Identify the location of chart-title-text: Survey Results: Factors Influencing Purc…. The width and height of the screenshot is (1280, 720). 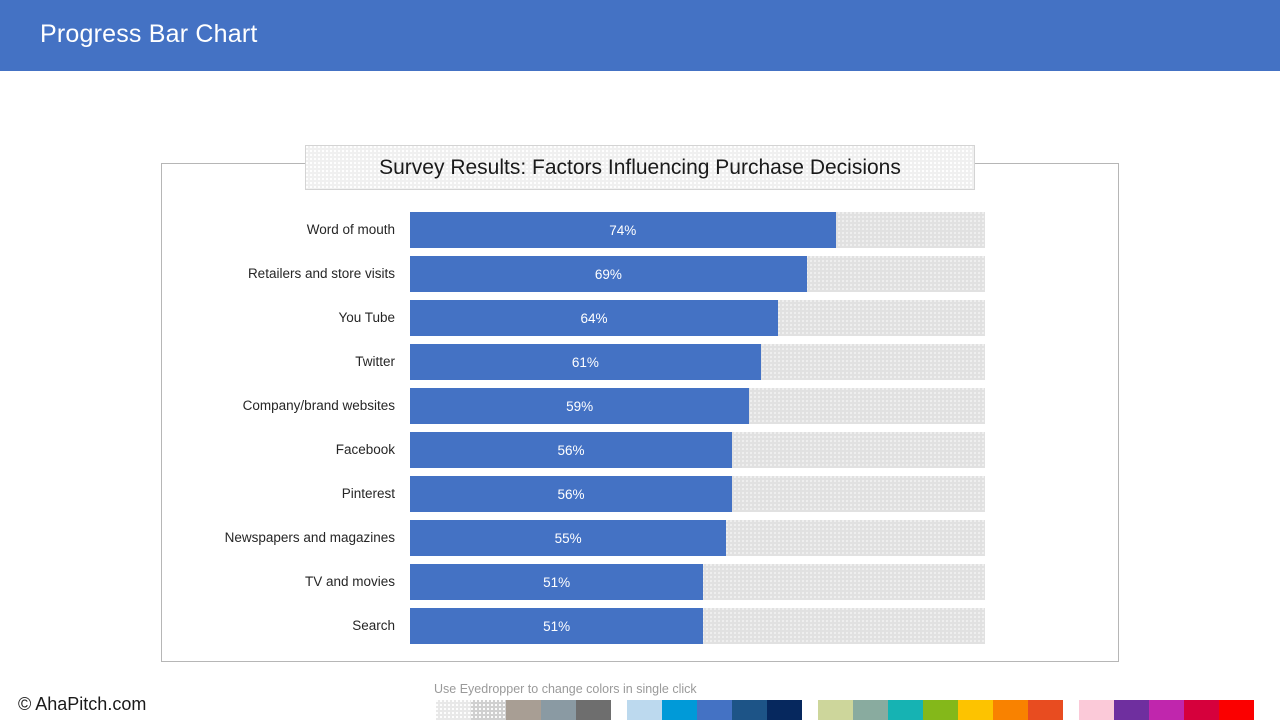
(640, 167).